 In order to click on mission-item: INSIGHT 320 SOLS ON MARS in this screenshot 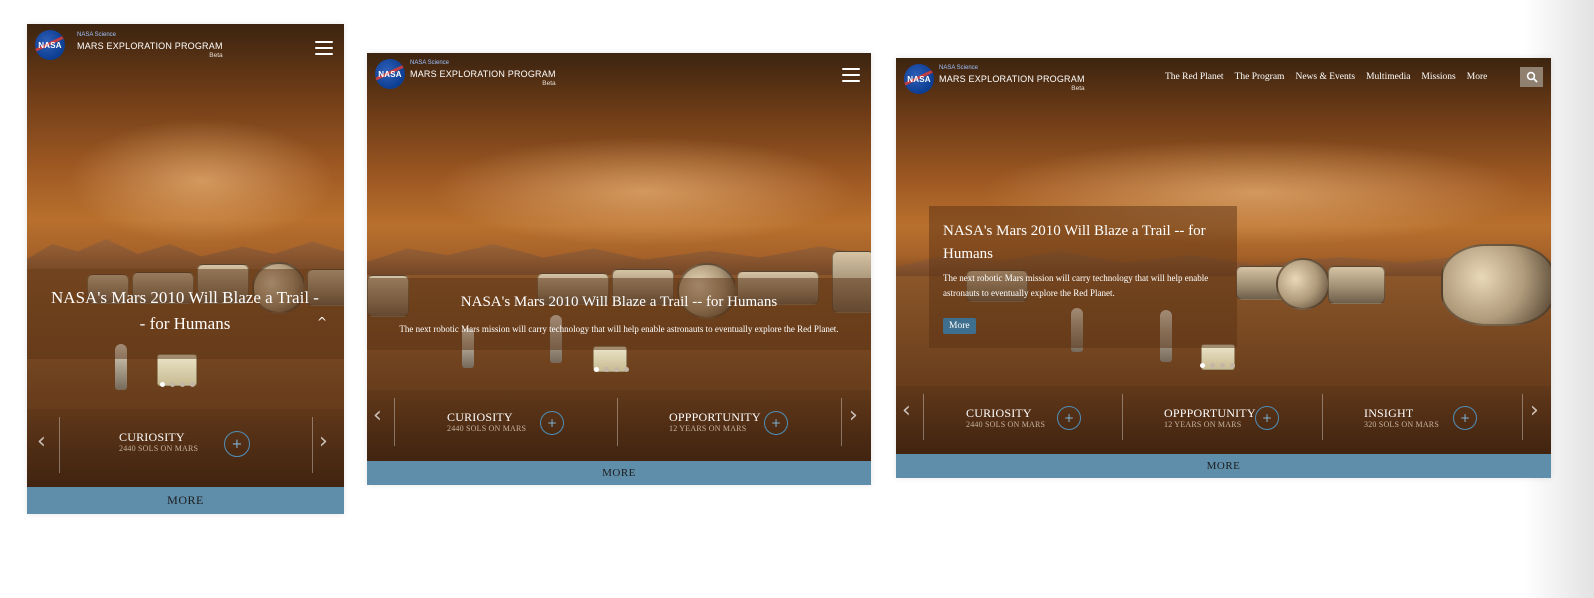, I will do `click(1401, 418)`.